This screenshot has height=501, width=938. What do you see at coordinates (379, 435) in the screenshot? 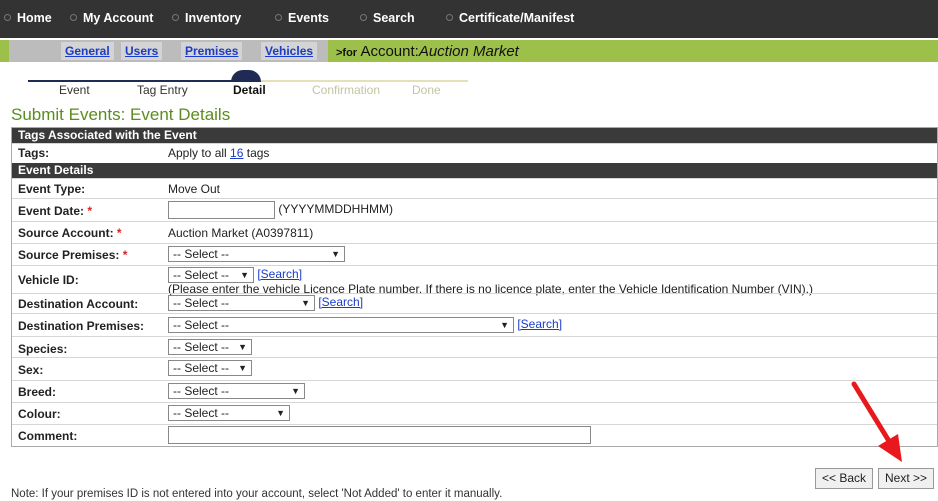
I see `comment-input` at bounding box center [379, 435].